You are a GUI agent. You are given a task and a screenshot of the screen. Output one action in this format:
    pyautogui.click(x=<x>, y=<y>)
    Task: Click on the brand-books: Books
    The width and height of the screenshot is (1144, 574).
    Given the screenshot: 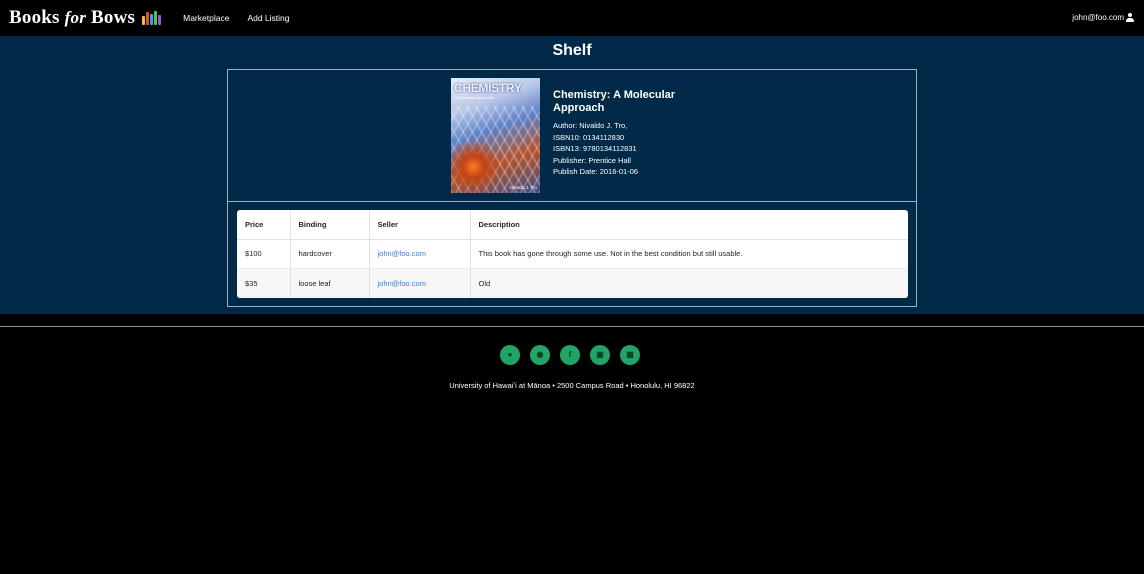 What is the action you would take?
    pyautogui.click(x=34, y=17)
    